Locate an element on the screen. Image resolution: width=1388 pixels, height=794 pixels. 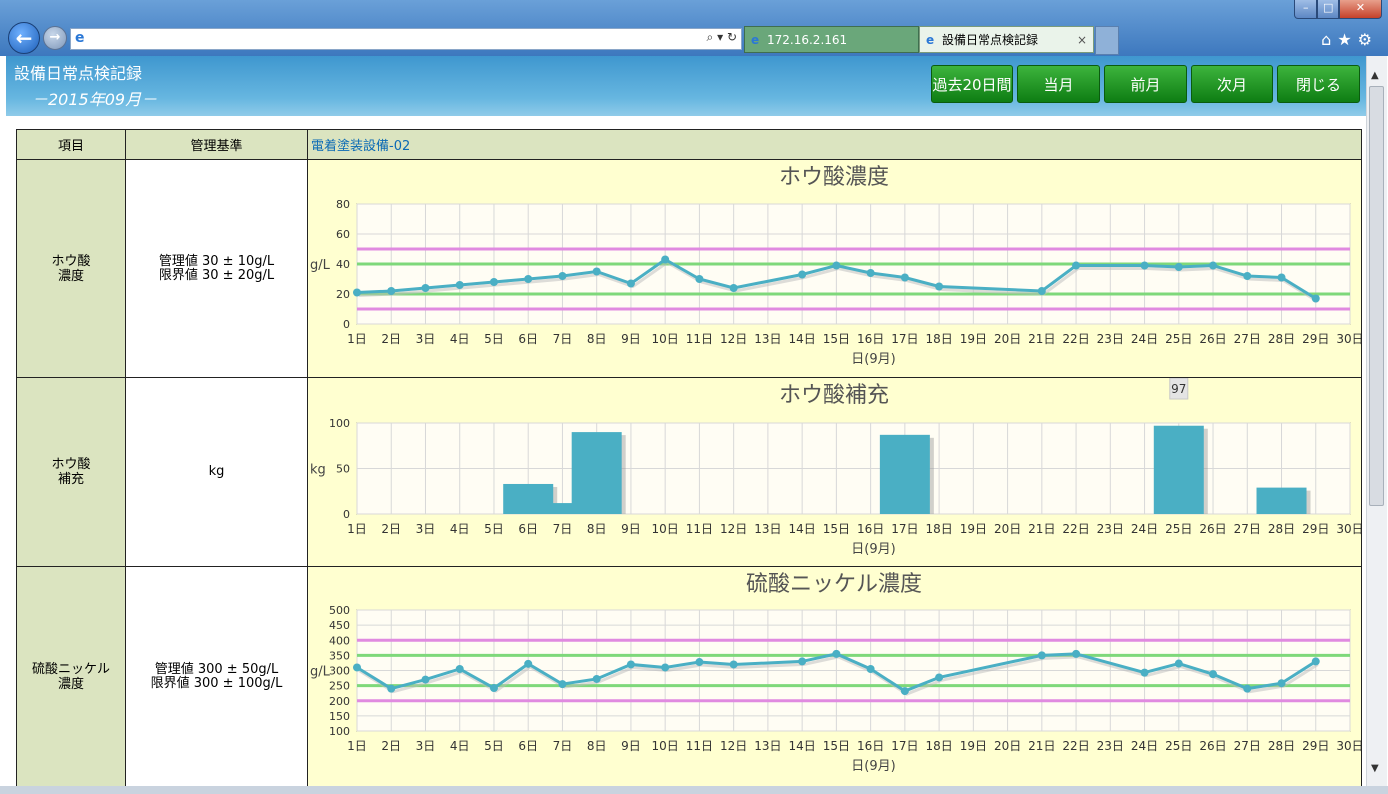
y-tick-label: 150 is located at coordinates (339, 716).